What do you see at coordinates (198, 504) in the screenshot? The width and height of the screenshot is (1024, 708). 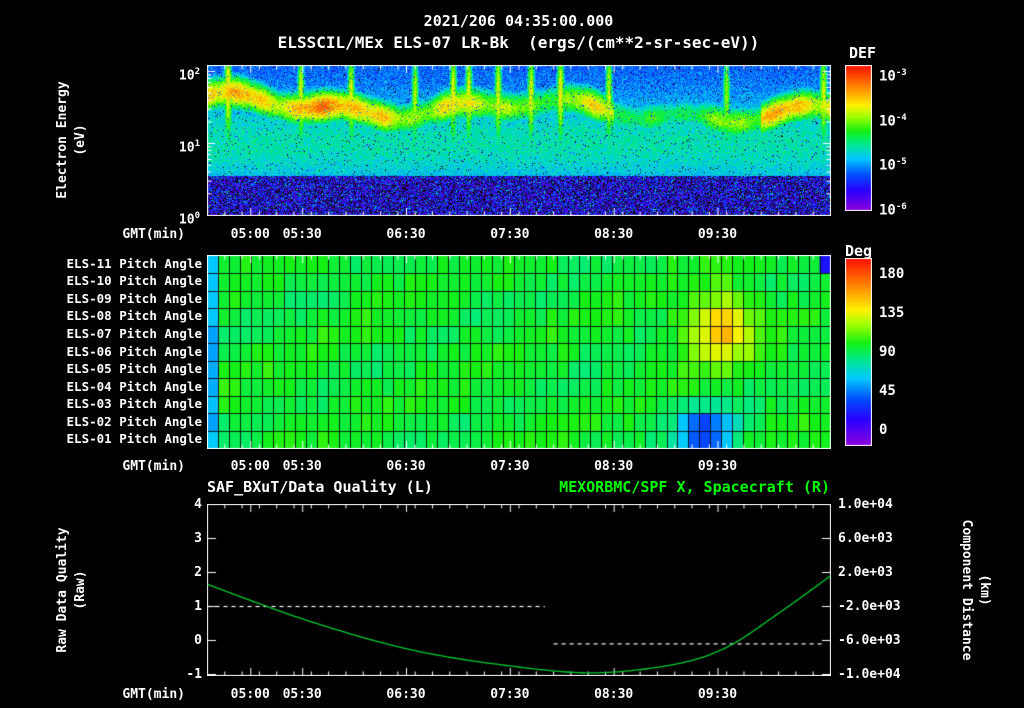 I see `quality-tick-label: 4` at bounding box center [198, 504].